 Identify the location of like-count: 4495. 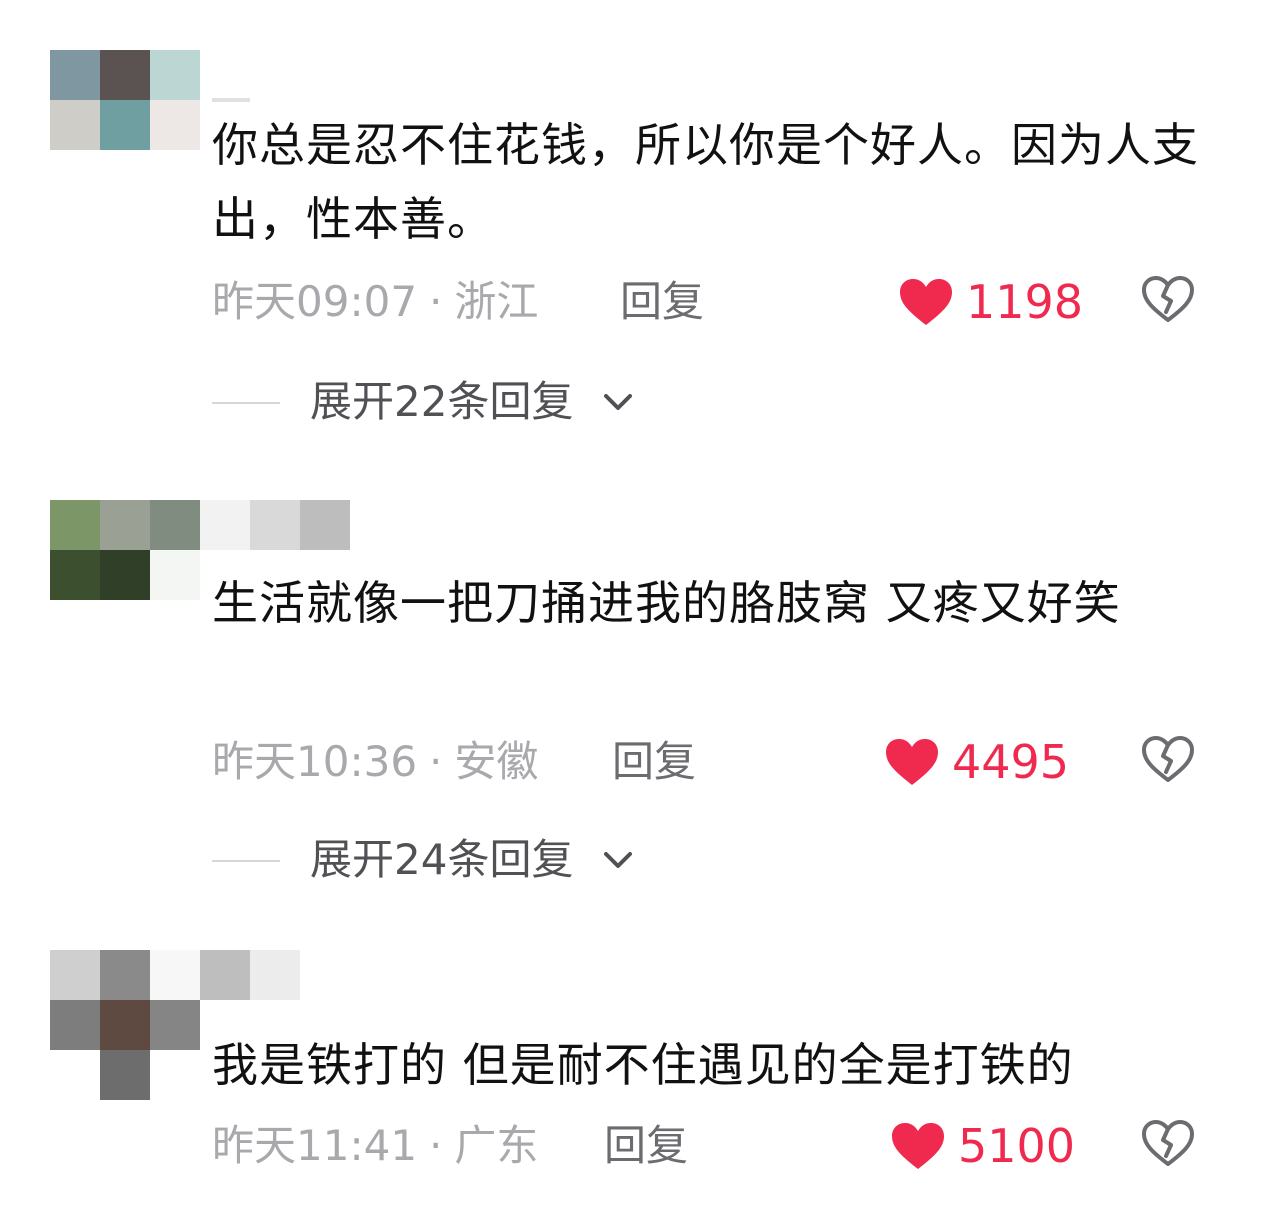
(1011, 762).